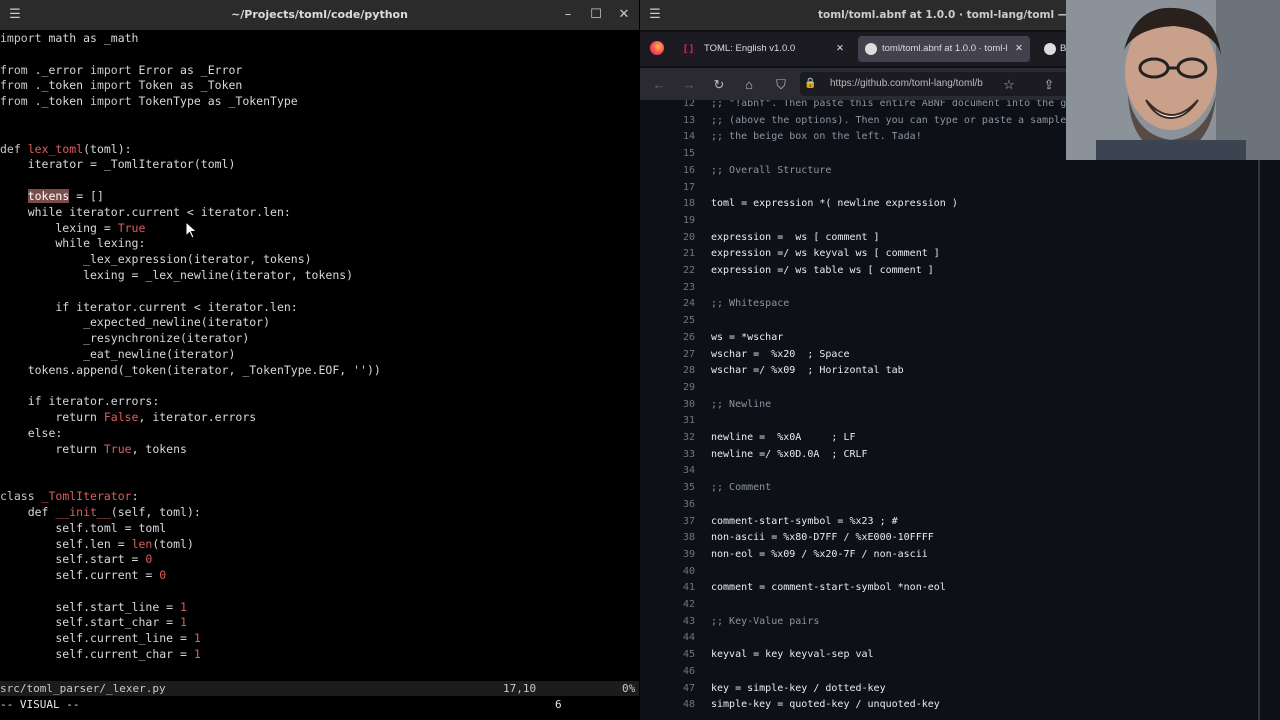  Describe the element at coordinates (131, 227) in the screenshot. I see `code-token: True` at that location.